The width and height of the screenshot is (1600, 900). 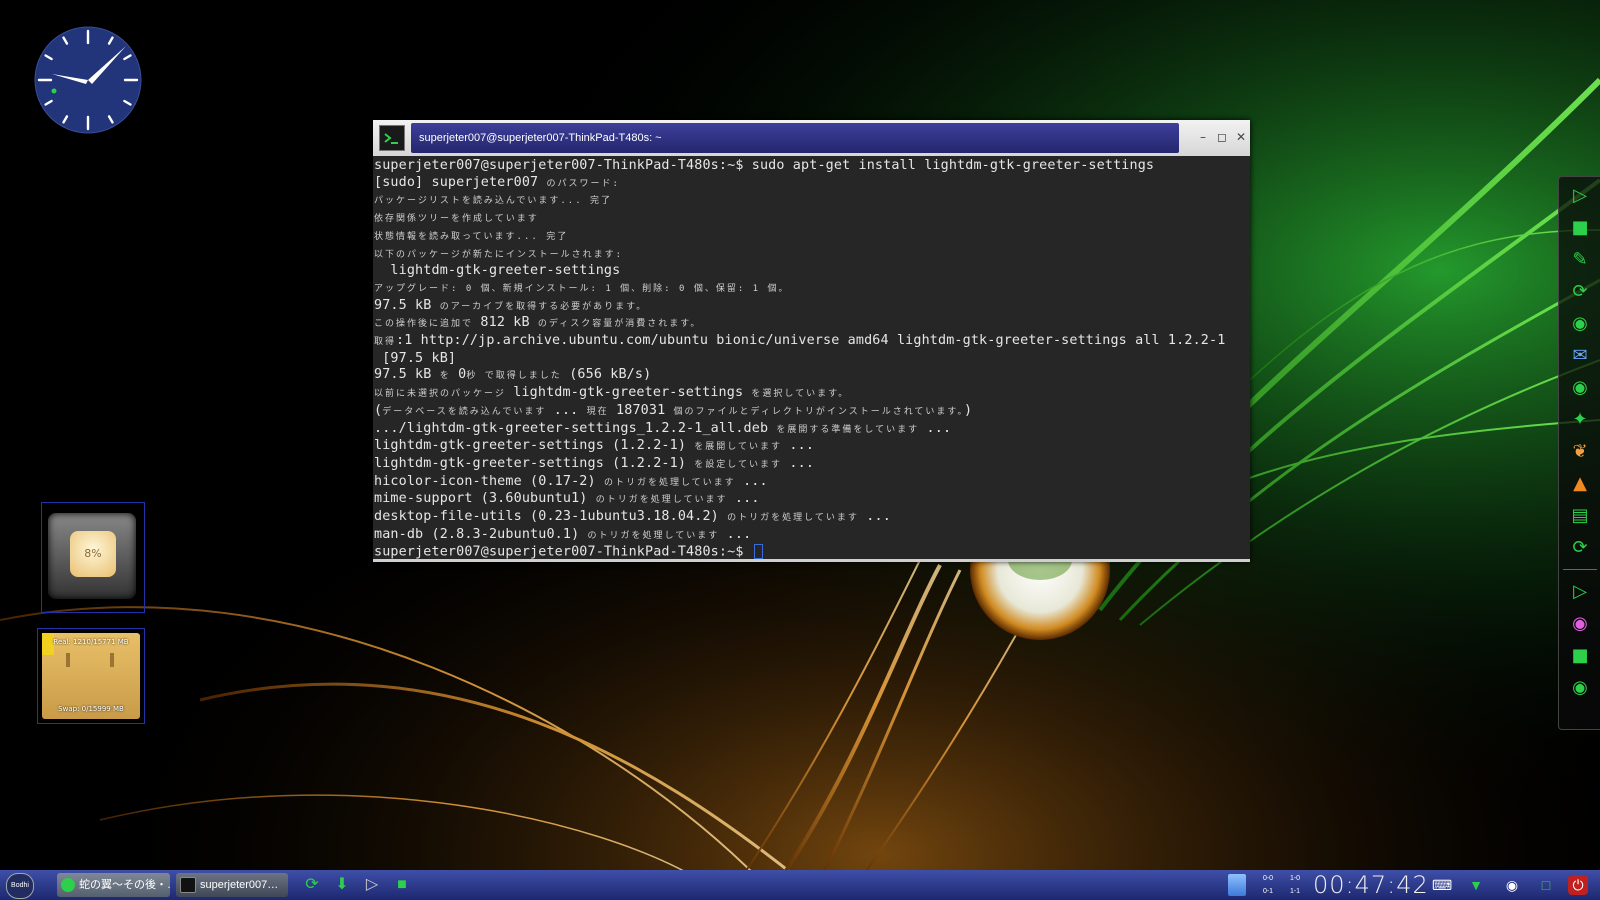 What do you see at coordinates (1578, 885) in the screenshot?
I see `power-icon: ⏻` at bounding box center [1578, 885].